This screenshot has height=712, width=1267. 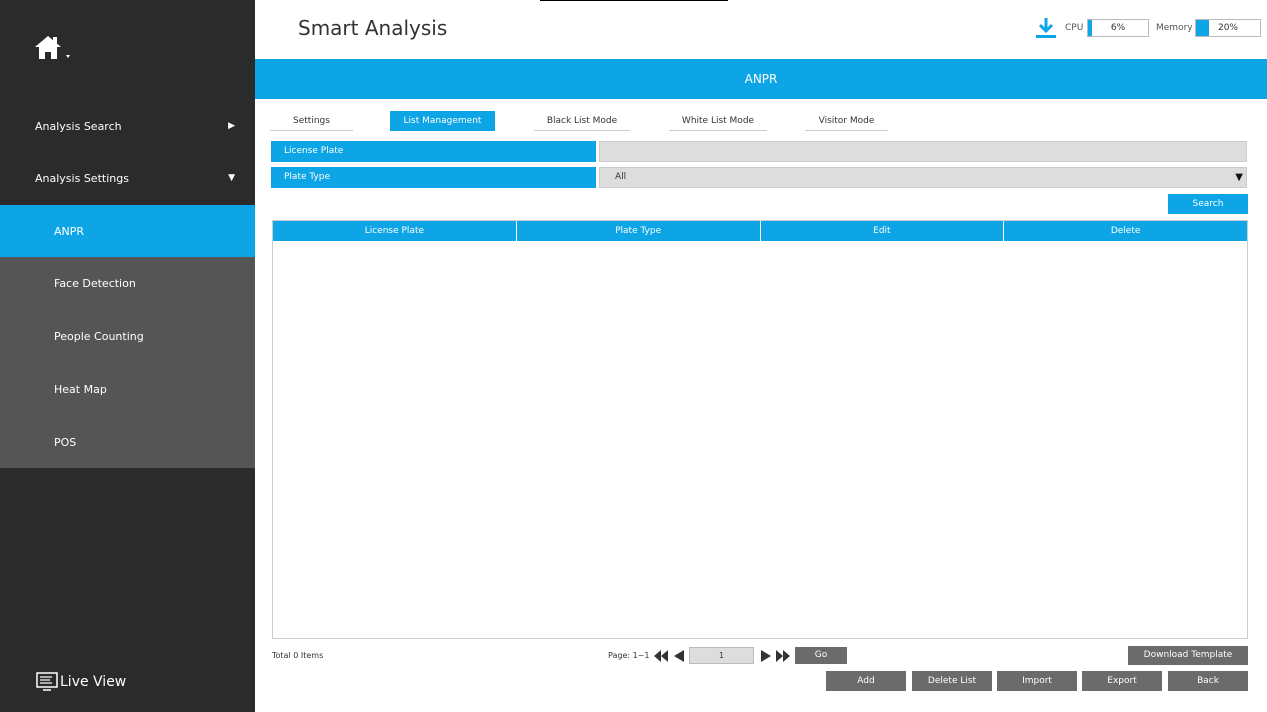 I want to click on go-button: Go, so click(x=821, y=655).